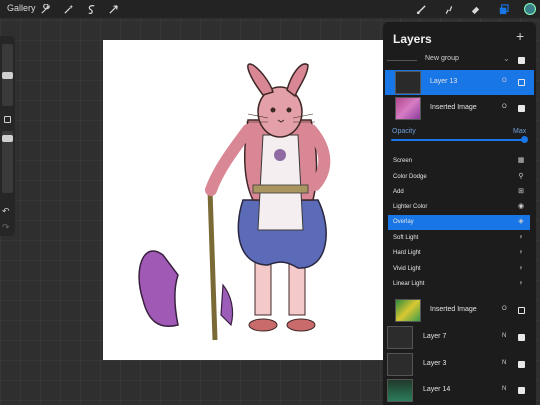 The image size is (540, 405). Describe the element at coordinates (6, 211) in the screenshot. I see `undo-icon: ↶` at that location.